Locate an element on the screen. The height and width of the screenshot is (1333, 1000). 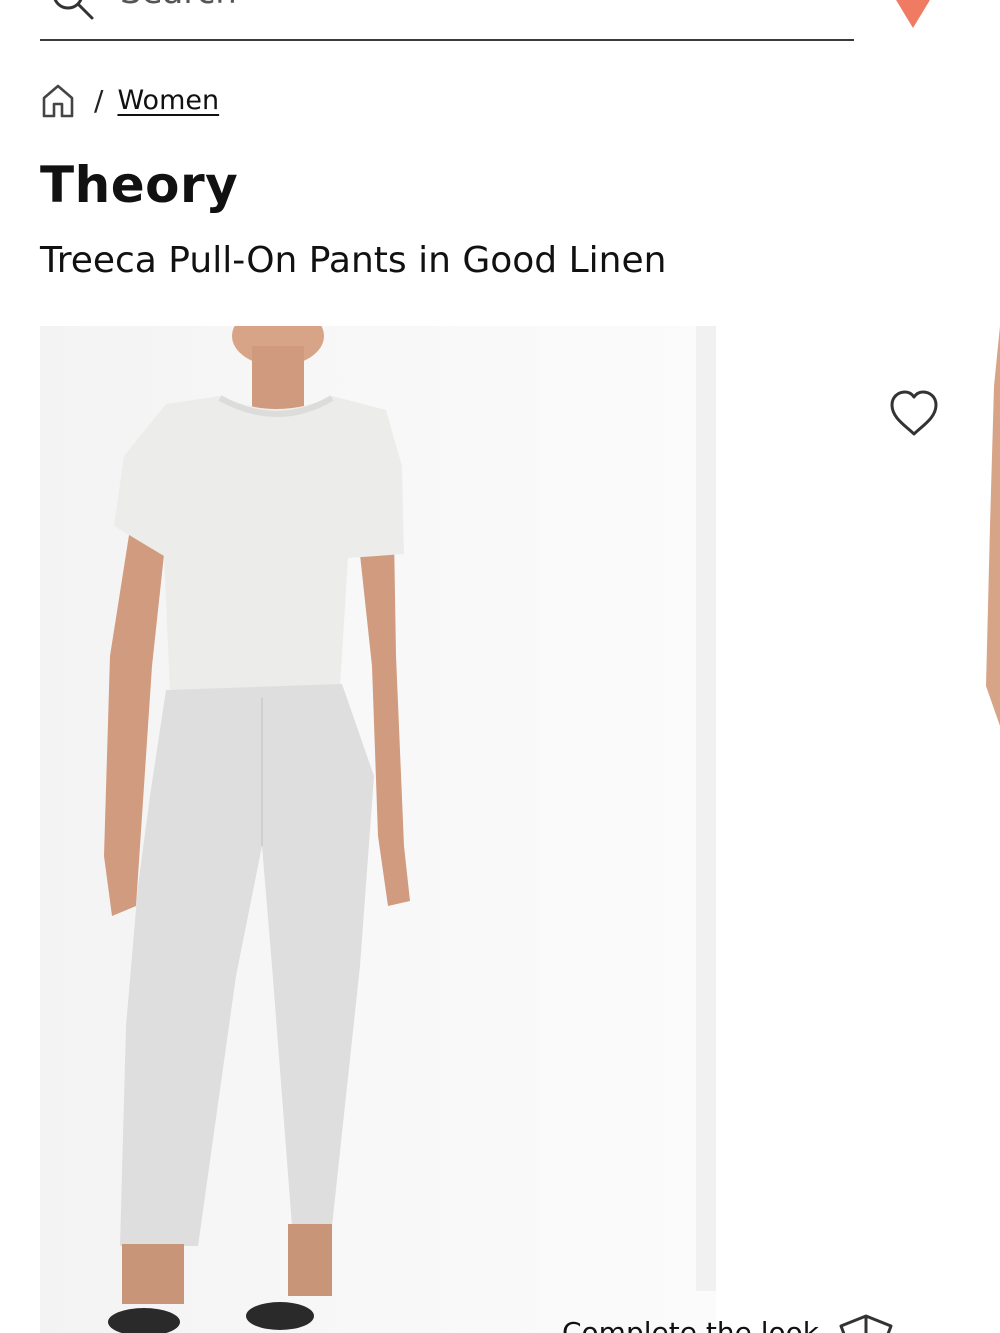
search-bar: Search is located at coordinates (447, 20).